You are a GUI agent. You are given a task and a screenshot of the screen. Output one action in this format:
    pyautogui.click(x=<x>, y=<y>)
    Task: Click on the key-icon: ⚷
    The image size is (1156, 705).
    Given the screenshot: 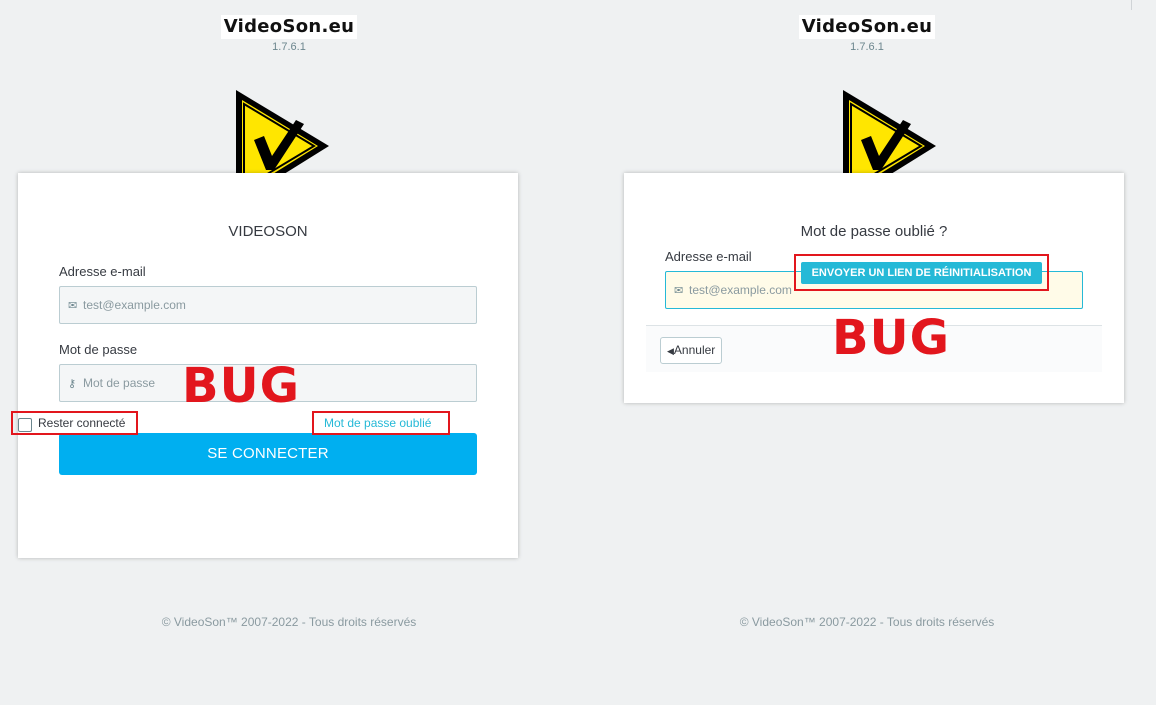 What is the action you would take?
    pyautogui.click(x=72, y=384)
    